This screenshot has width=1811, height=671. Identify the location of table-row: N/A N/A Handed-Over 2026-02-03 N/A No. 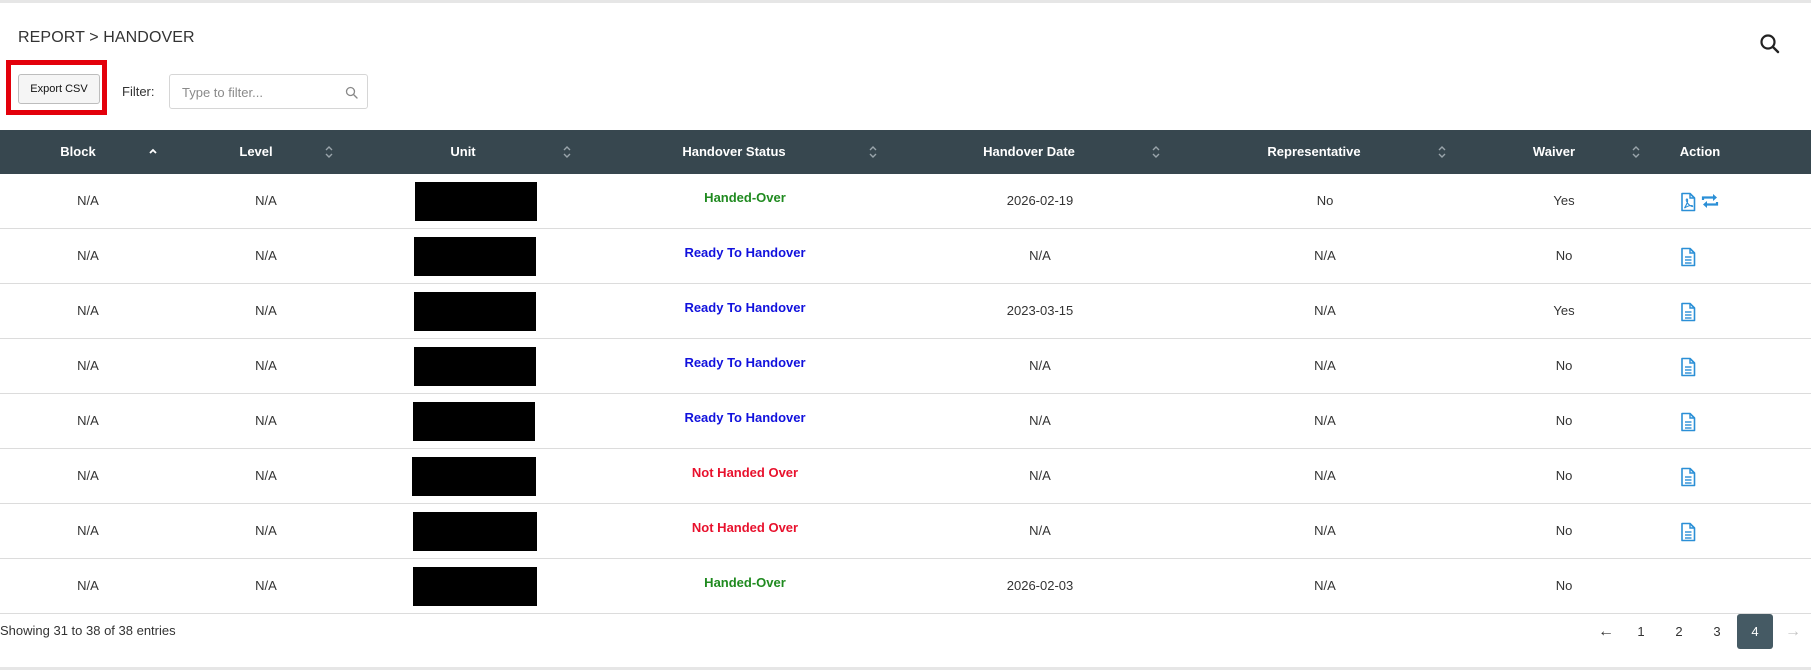
(905, 586).